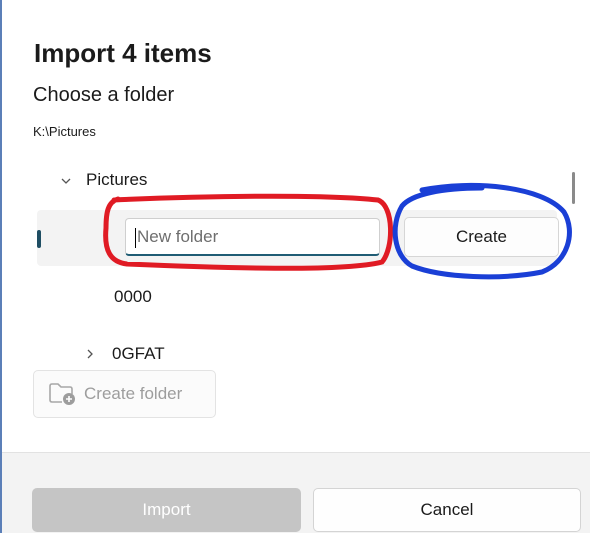  What do you see at coordinates (39, 239) in the screenshot?
I see `selection-indicator` at bounding box center [39, 239].